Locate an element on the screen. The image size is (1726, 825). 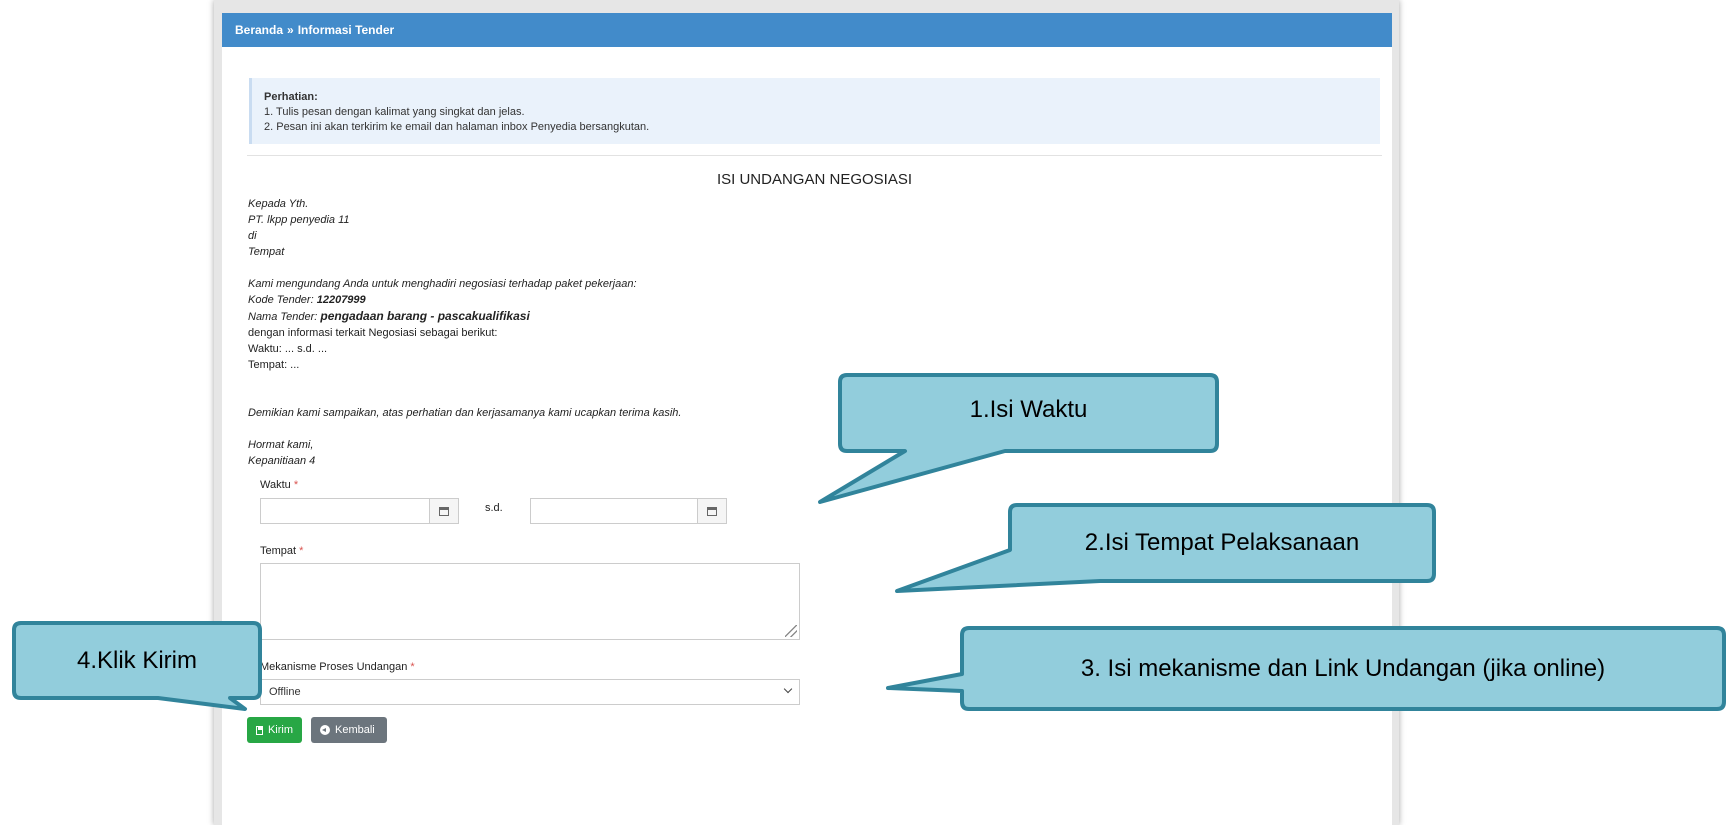
letter-sender: Kepanitiaan 4 is located at coordinates (282, 461).